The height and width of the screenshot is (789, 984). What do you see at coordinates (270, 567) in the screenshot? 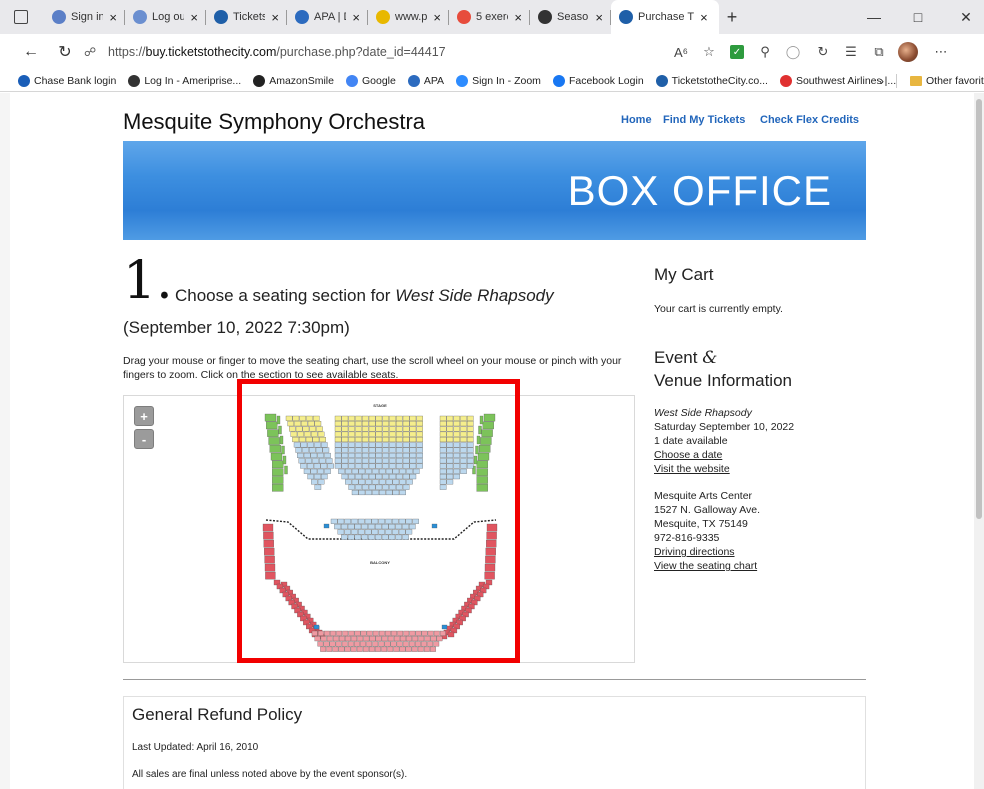
I see `balcony-box-left` at bounding box center [270, 567].